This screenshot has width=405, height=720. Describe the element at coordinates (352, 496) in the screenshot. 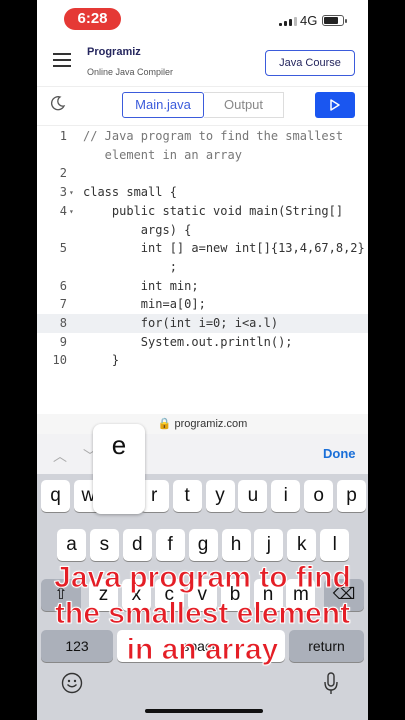

I see `key-p: p` at that location.